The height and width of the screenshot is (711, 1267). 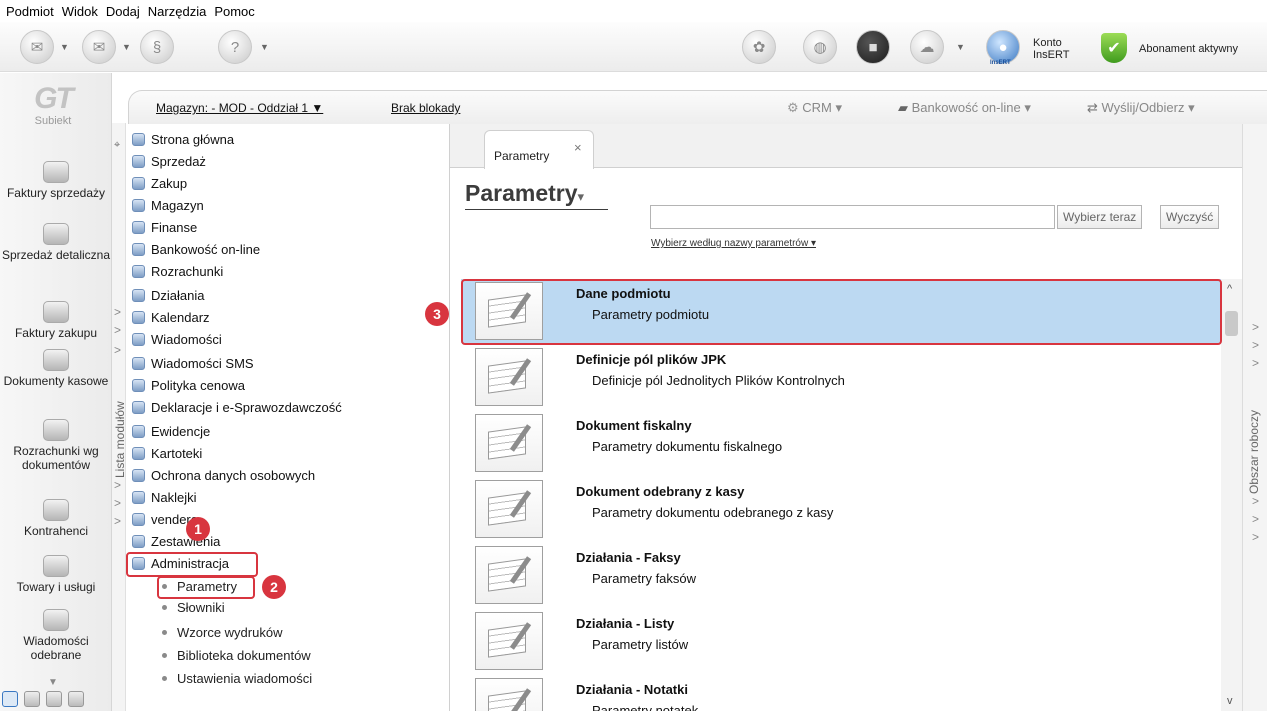 I want to click on loading-icon: ✿, so click(x=759, y=47).